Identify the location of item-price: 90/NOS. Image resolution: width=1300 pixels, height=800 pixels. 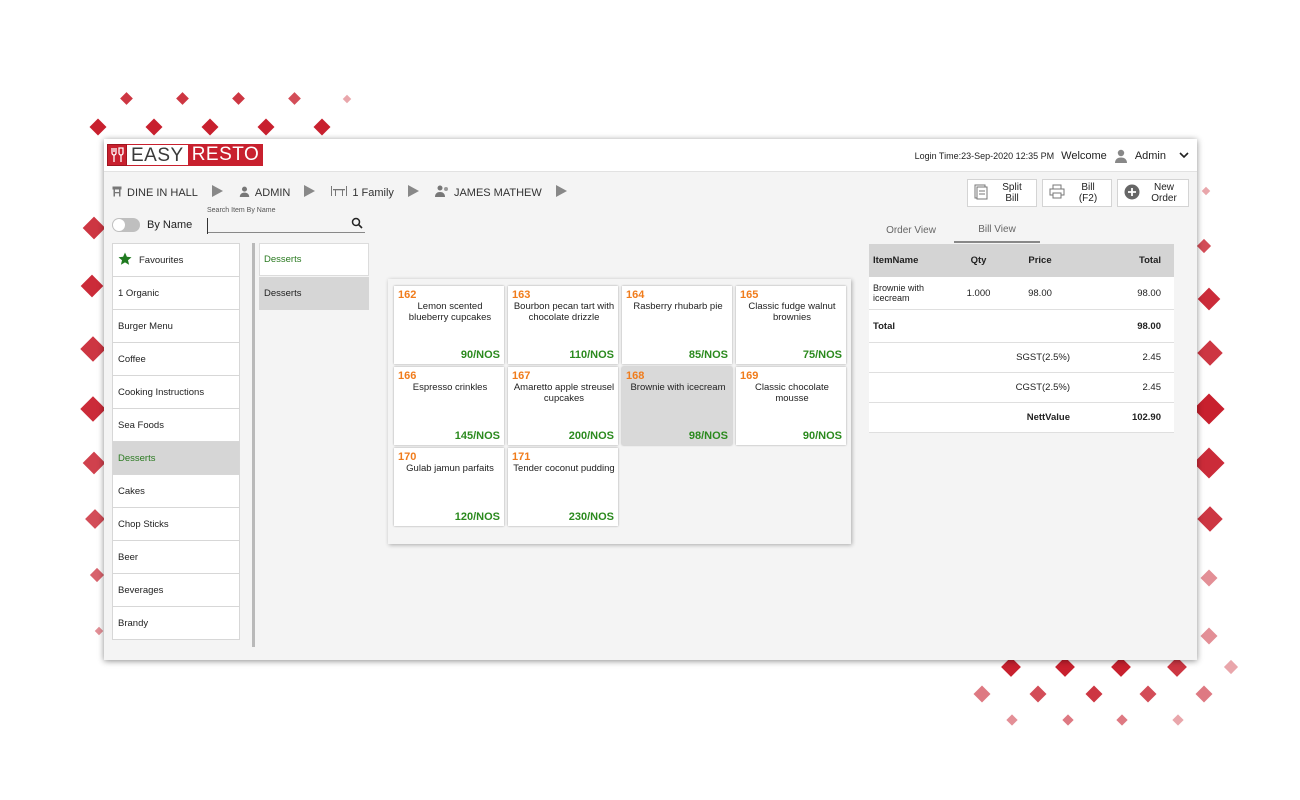
(480, 355).